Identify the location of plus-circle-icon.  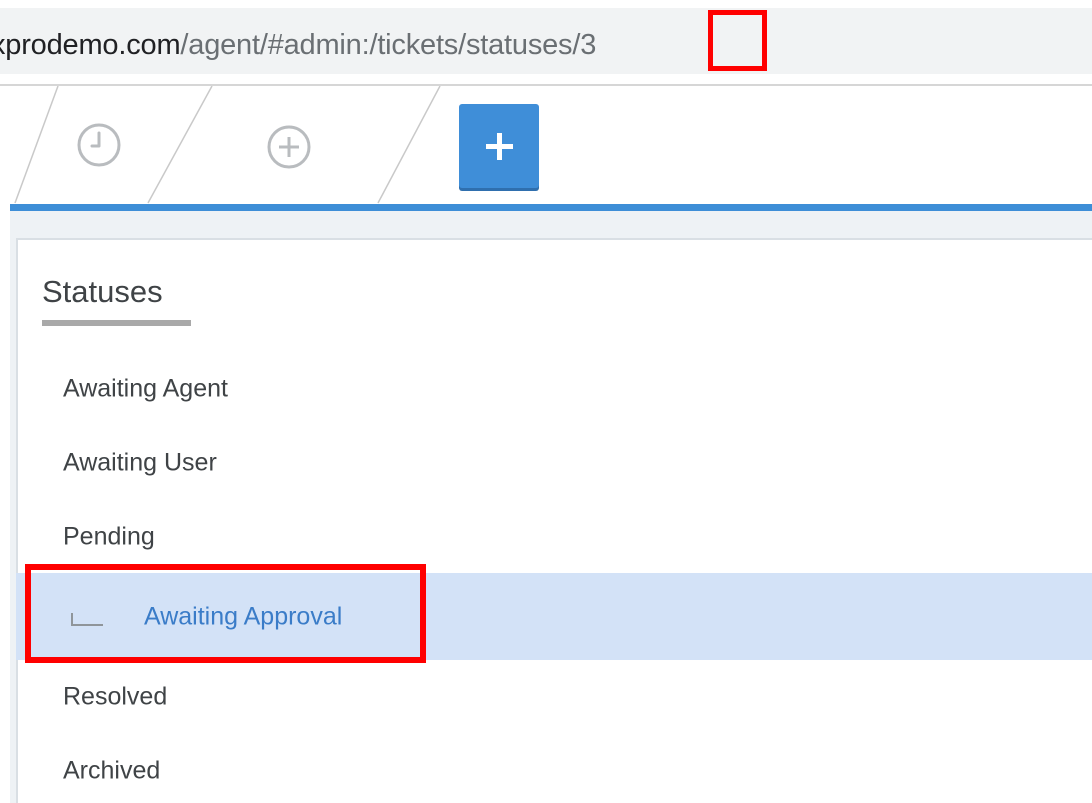
(289, 147).